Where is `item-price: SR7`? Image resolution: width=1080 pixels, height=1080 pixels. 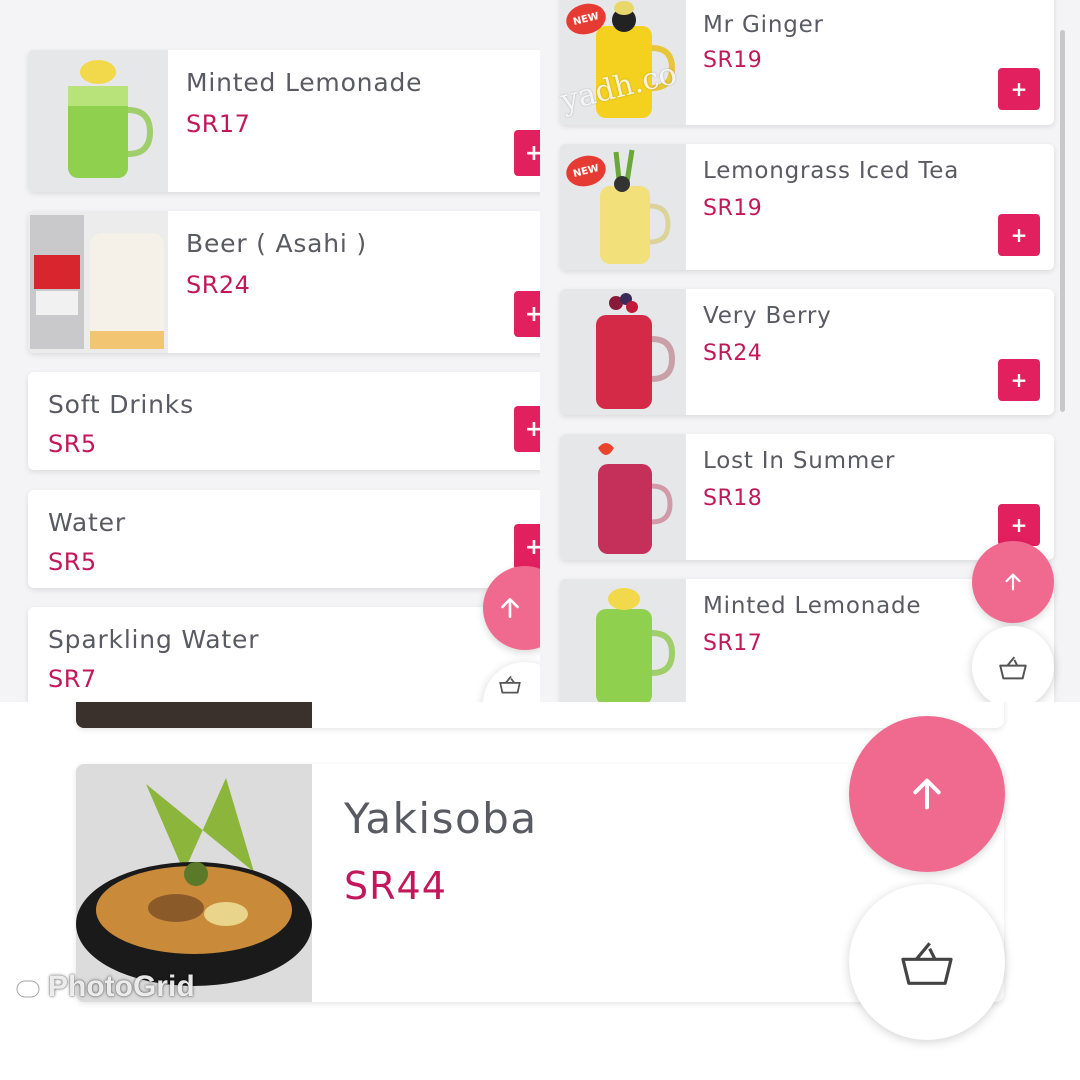 item-price: SR7 is located at coordinates (72, 679).